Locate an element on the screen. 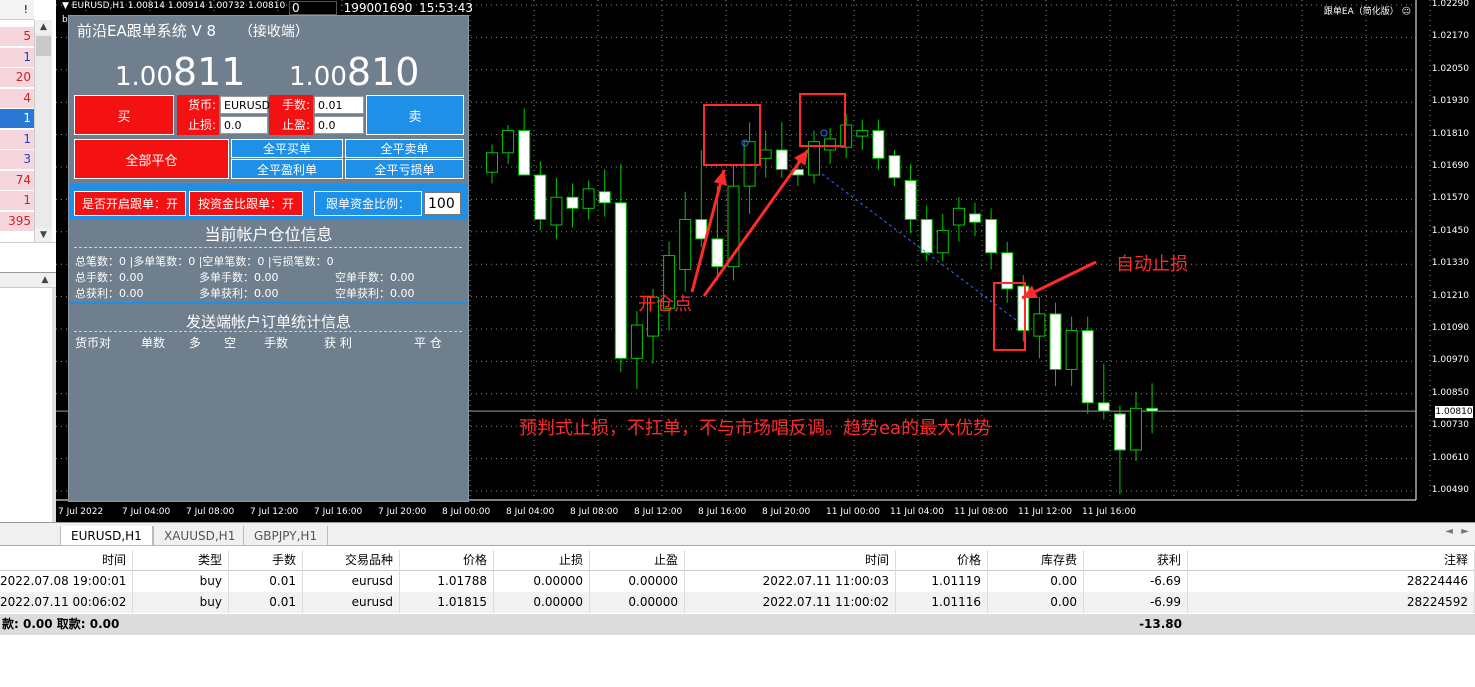 This screenshot has height=687, width=1475. table-cell: 1.01815 is located at coordinates (447, 602).